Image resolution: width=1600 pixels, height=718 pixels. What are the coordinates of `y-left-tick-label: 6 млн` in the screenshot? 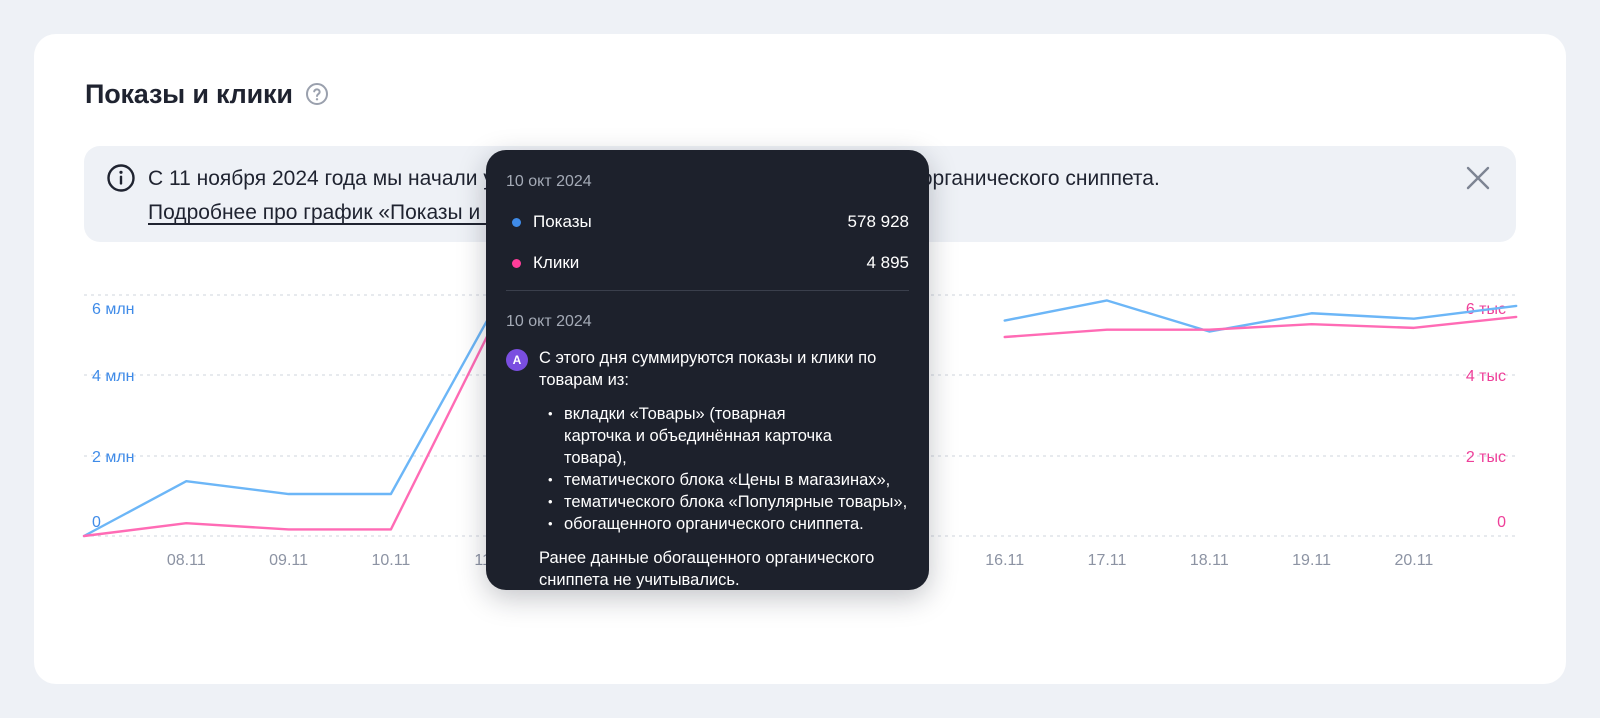 It's located at (113, 309).